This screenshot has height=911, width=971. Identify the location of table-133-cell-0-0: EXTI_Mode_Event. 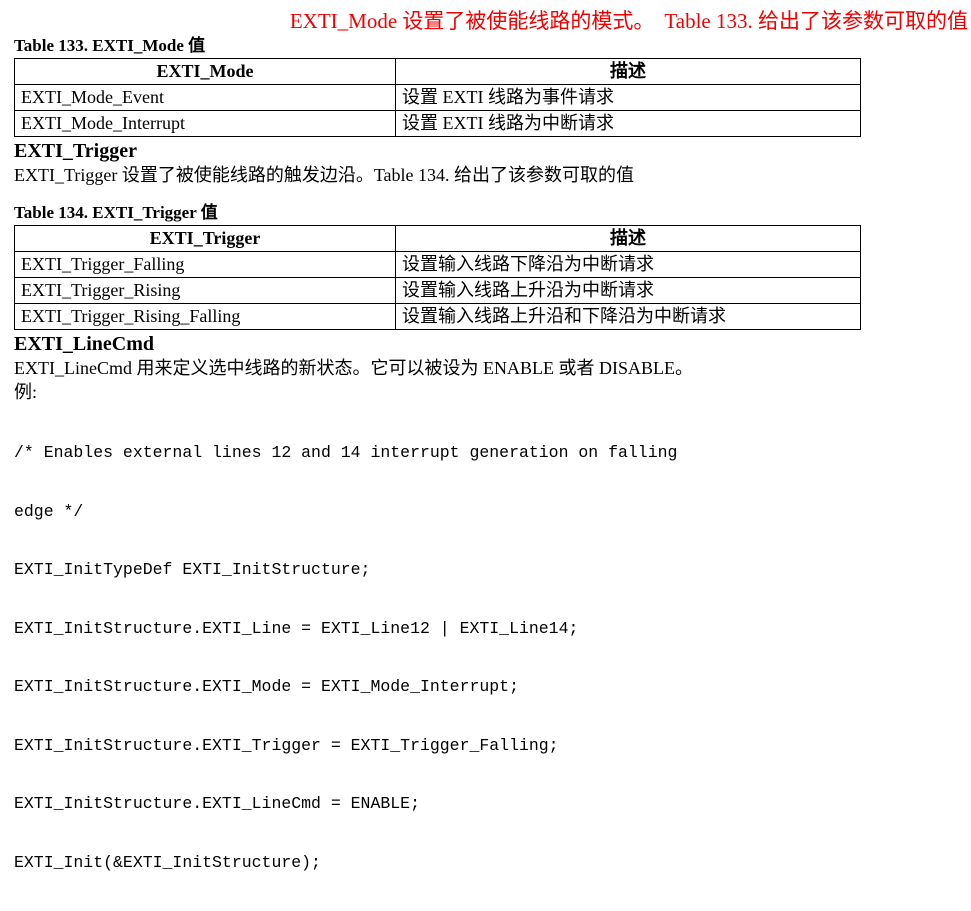
(205, 97).